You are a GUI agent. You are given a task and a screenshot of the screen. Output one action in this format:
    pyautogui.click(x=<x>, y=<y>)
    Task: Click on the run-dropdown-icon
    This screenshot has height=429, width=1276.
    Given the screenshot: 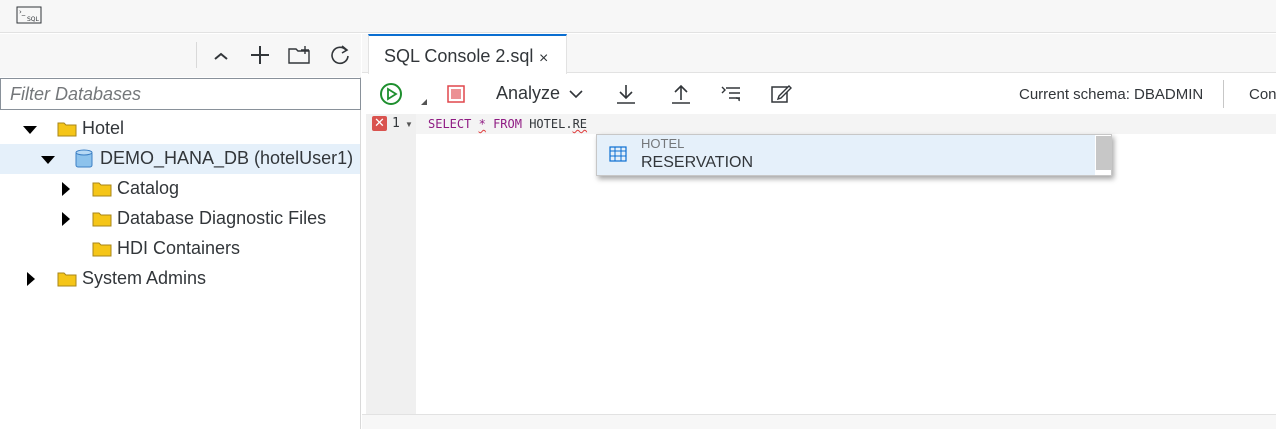 What is the action you would take?
    pyautogui.click(x=424, y=102)
    